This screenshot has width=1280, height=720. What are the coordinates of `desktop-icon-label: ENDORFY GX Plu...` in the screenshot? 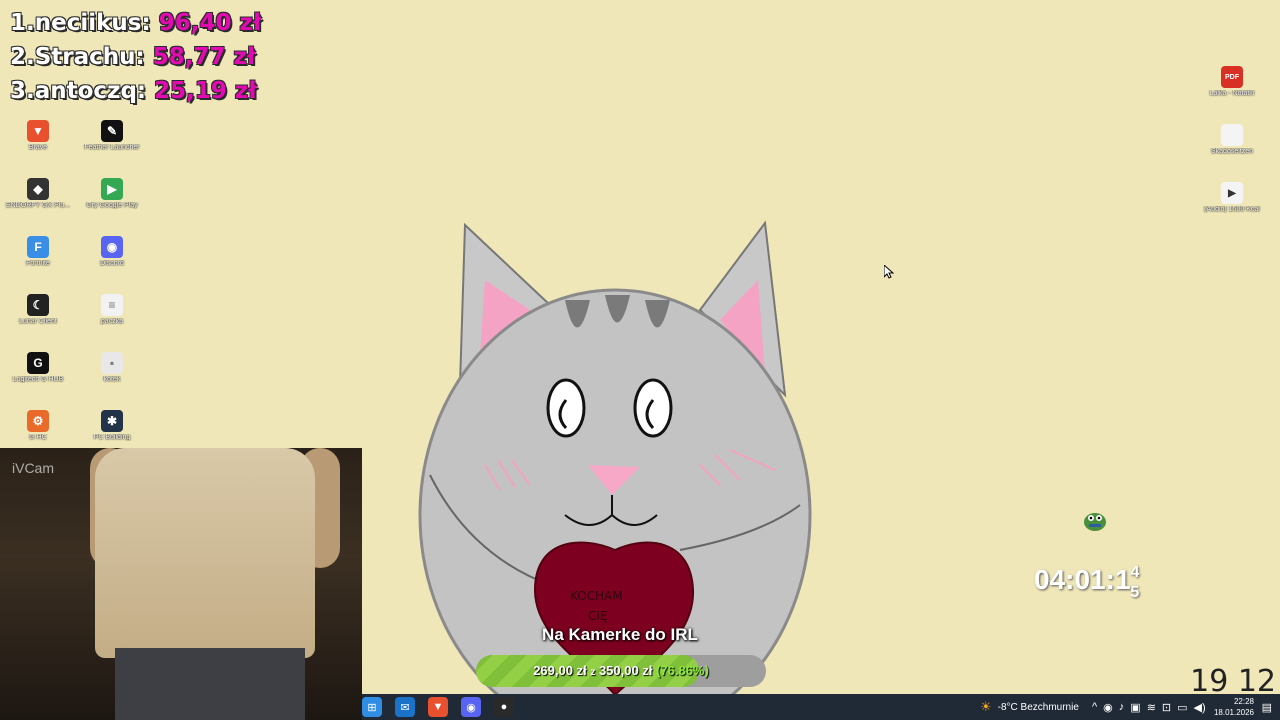 It's located at (38, 205).